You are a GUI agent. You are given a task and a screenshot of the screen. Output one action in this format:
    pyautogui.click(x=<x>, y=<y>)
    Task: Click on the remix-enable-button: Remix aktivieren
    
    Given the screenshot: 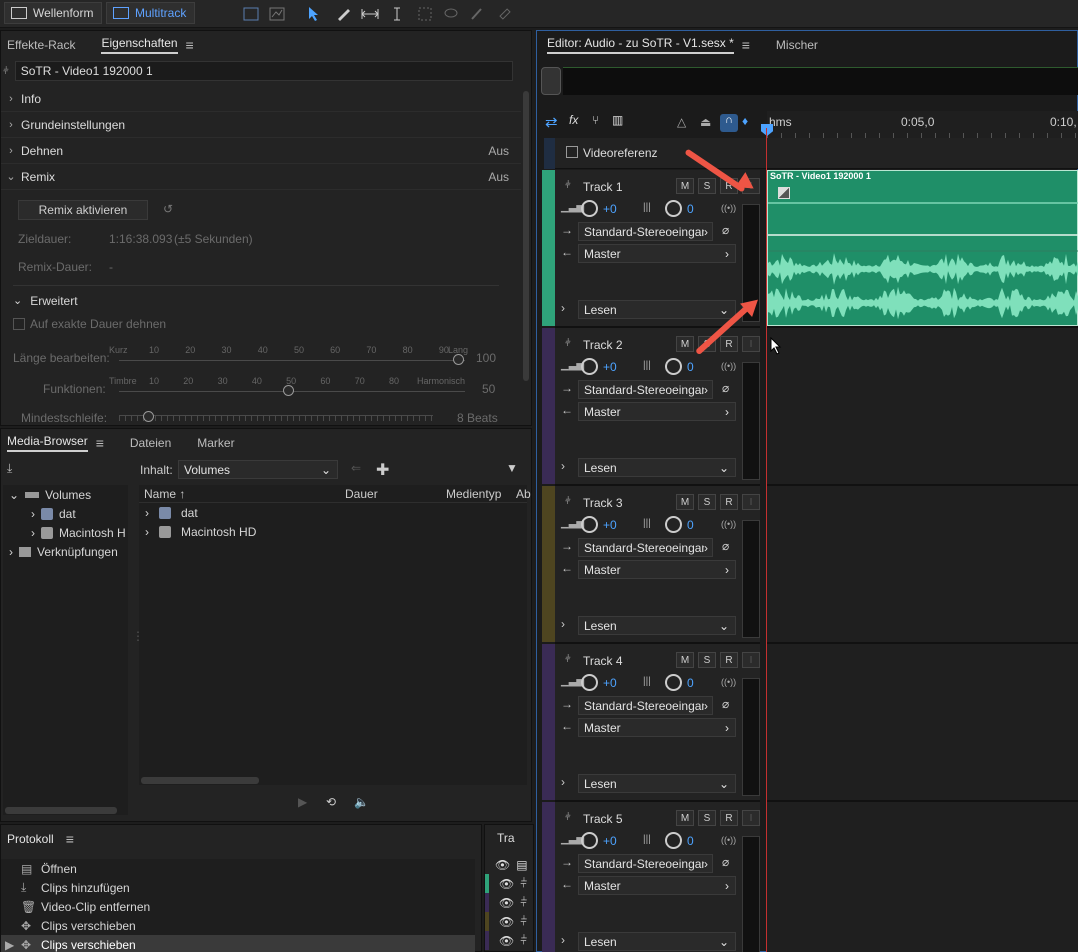 What is the action you would take?
    pyautogui.click(x=83, y=210)
    